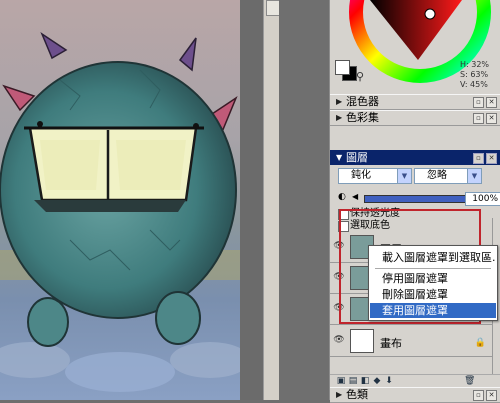  I want to click on menu-separator, so click(433, 268).